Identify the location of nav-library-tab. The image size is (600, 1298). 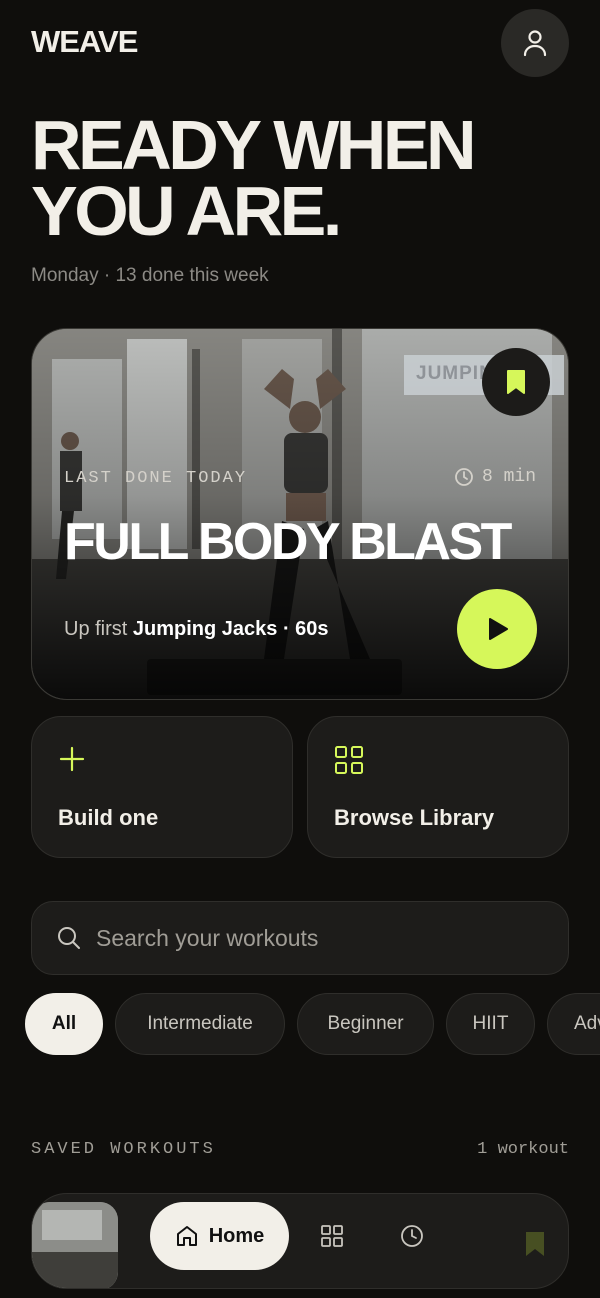
(332, 1236).